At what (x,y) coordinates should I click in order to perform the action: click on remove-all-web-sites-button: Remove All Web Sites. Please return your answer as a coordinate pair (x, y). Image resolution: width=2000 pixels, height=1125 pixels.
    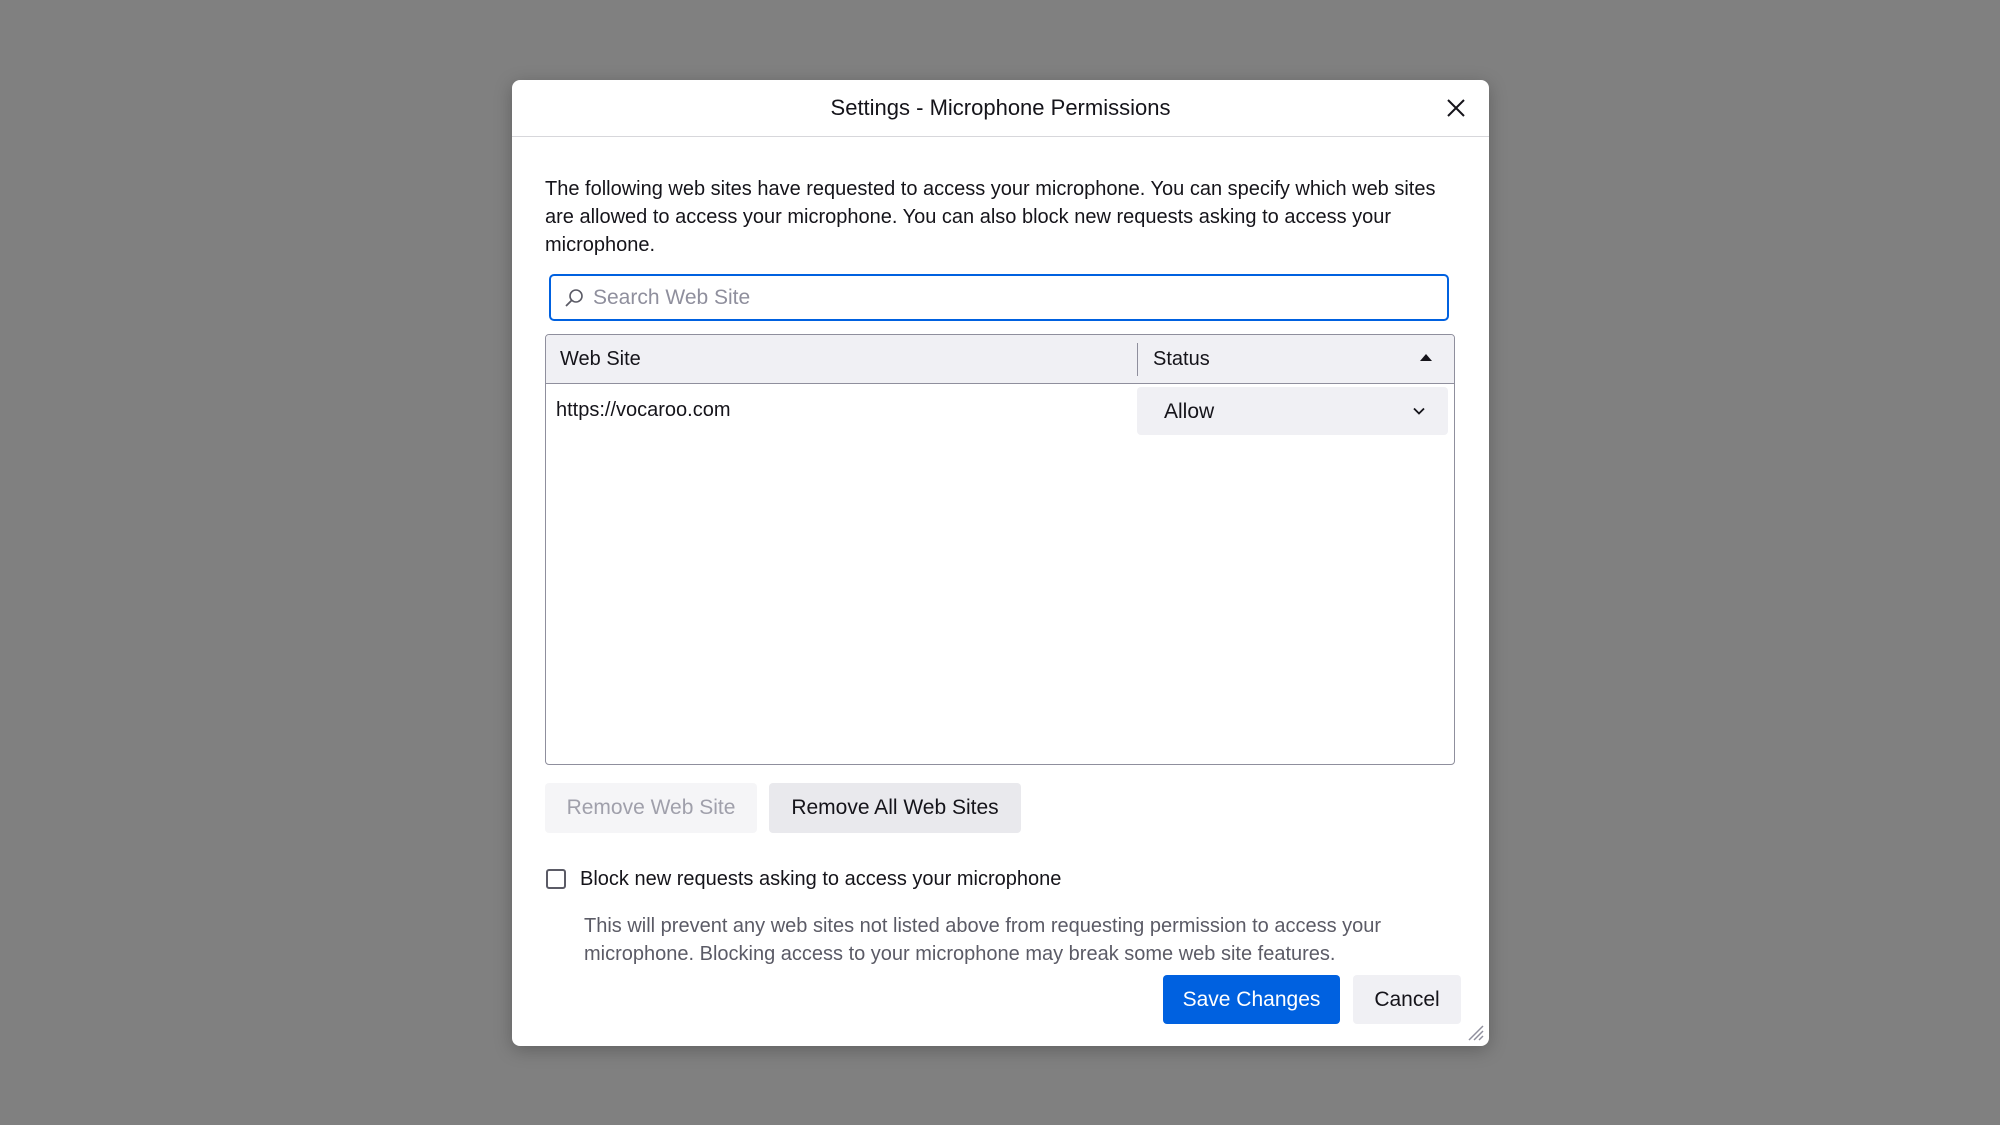
    Looking at the image, I should click on (895, 808).